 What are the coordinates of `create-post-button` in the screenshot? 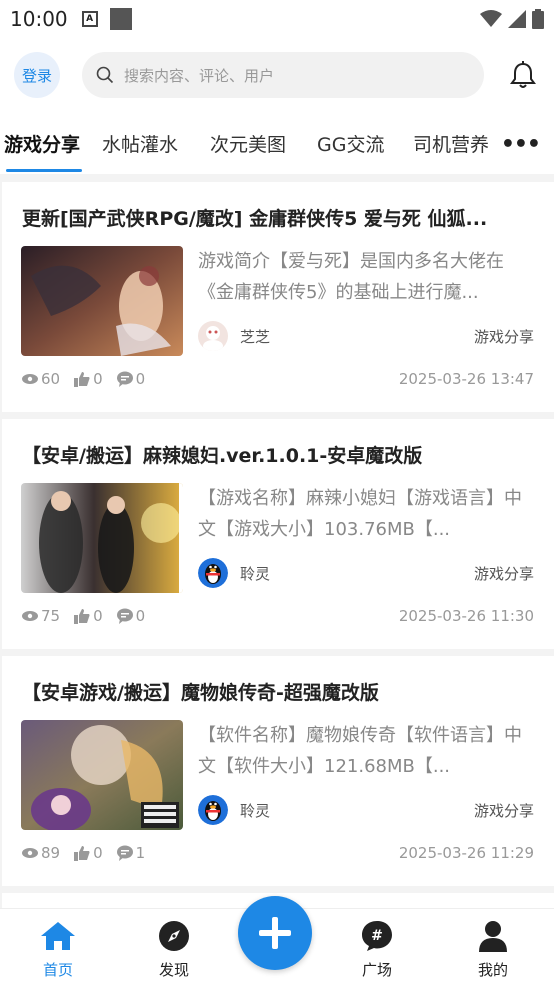 It's located at (275, 933).